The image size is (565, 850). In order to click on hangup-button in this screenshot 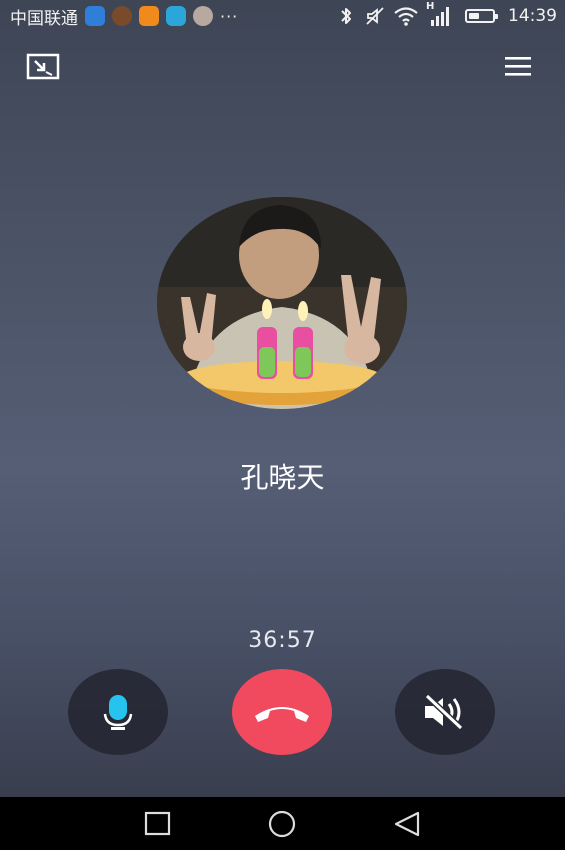, I will do `click(282, 712)`.